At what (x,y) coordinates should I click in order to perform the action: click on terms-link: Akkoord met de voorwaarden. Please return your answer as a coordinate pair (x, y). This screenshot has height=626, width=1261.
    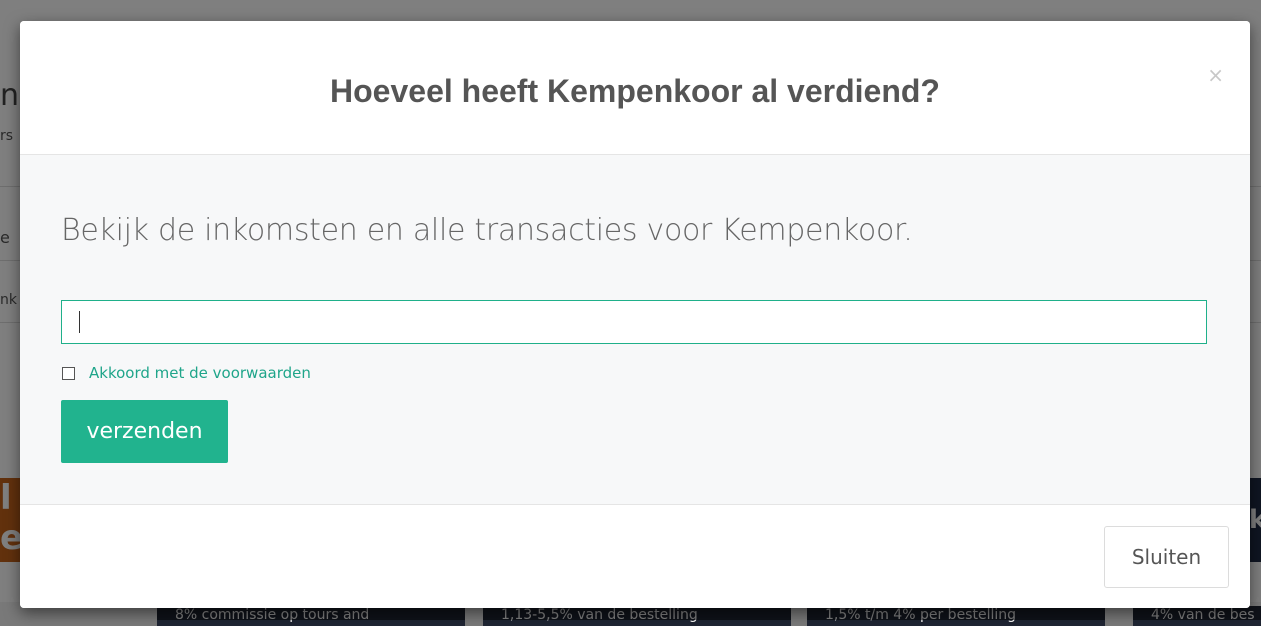
    Looking at the image, I should click on (200, 373).